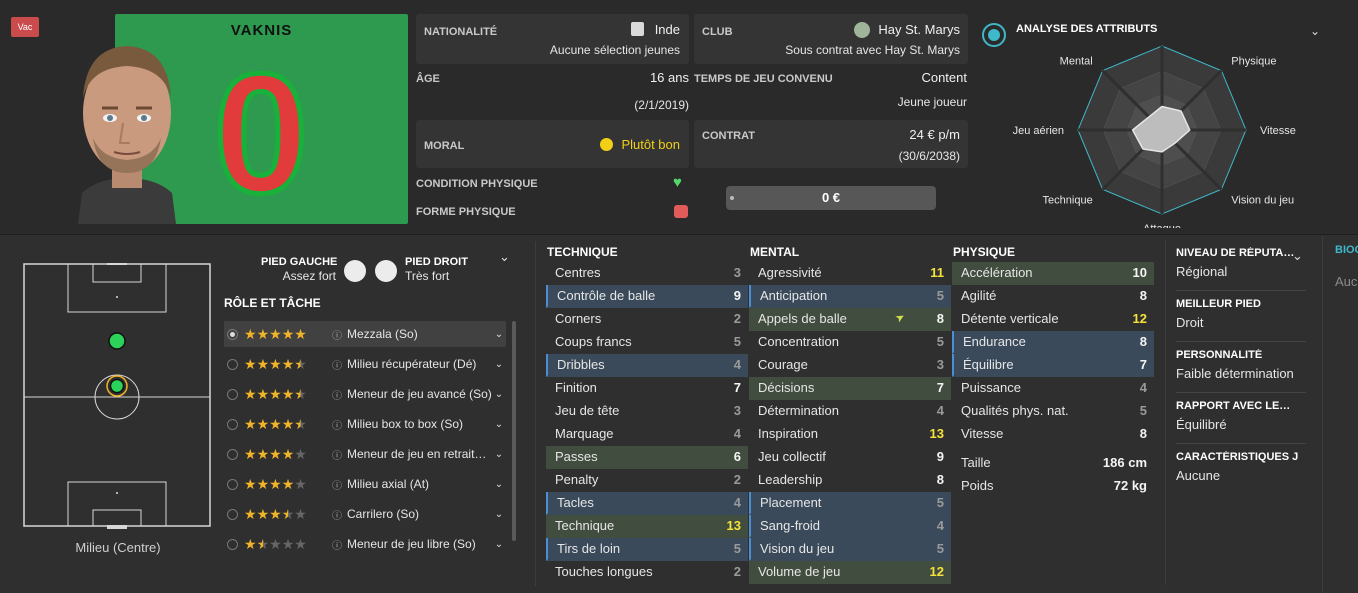 The height and width of the screenshot is (593, 1358). Describe the element at coordinates (365, 364) in the screenshot. I see `role-row: ★ ★ ★ ★ ★ ⓘ Milieu récupérateur (Dé) ⌄` at that location.